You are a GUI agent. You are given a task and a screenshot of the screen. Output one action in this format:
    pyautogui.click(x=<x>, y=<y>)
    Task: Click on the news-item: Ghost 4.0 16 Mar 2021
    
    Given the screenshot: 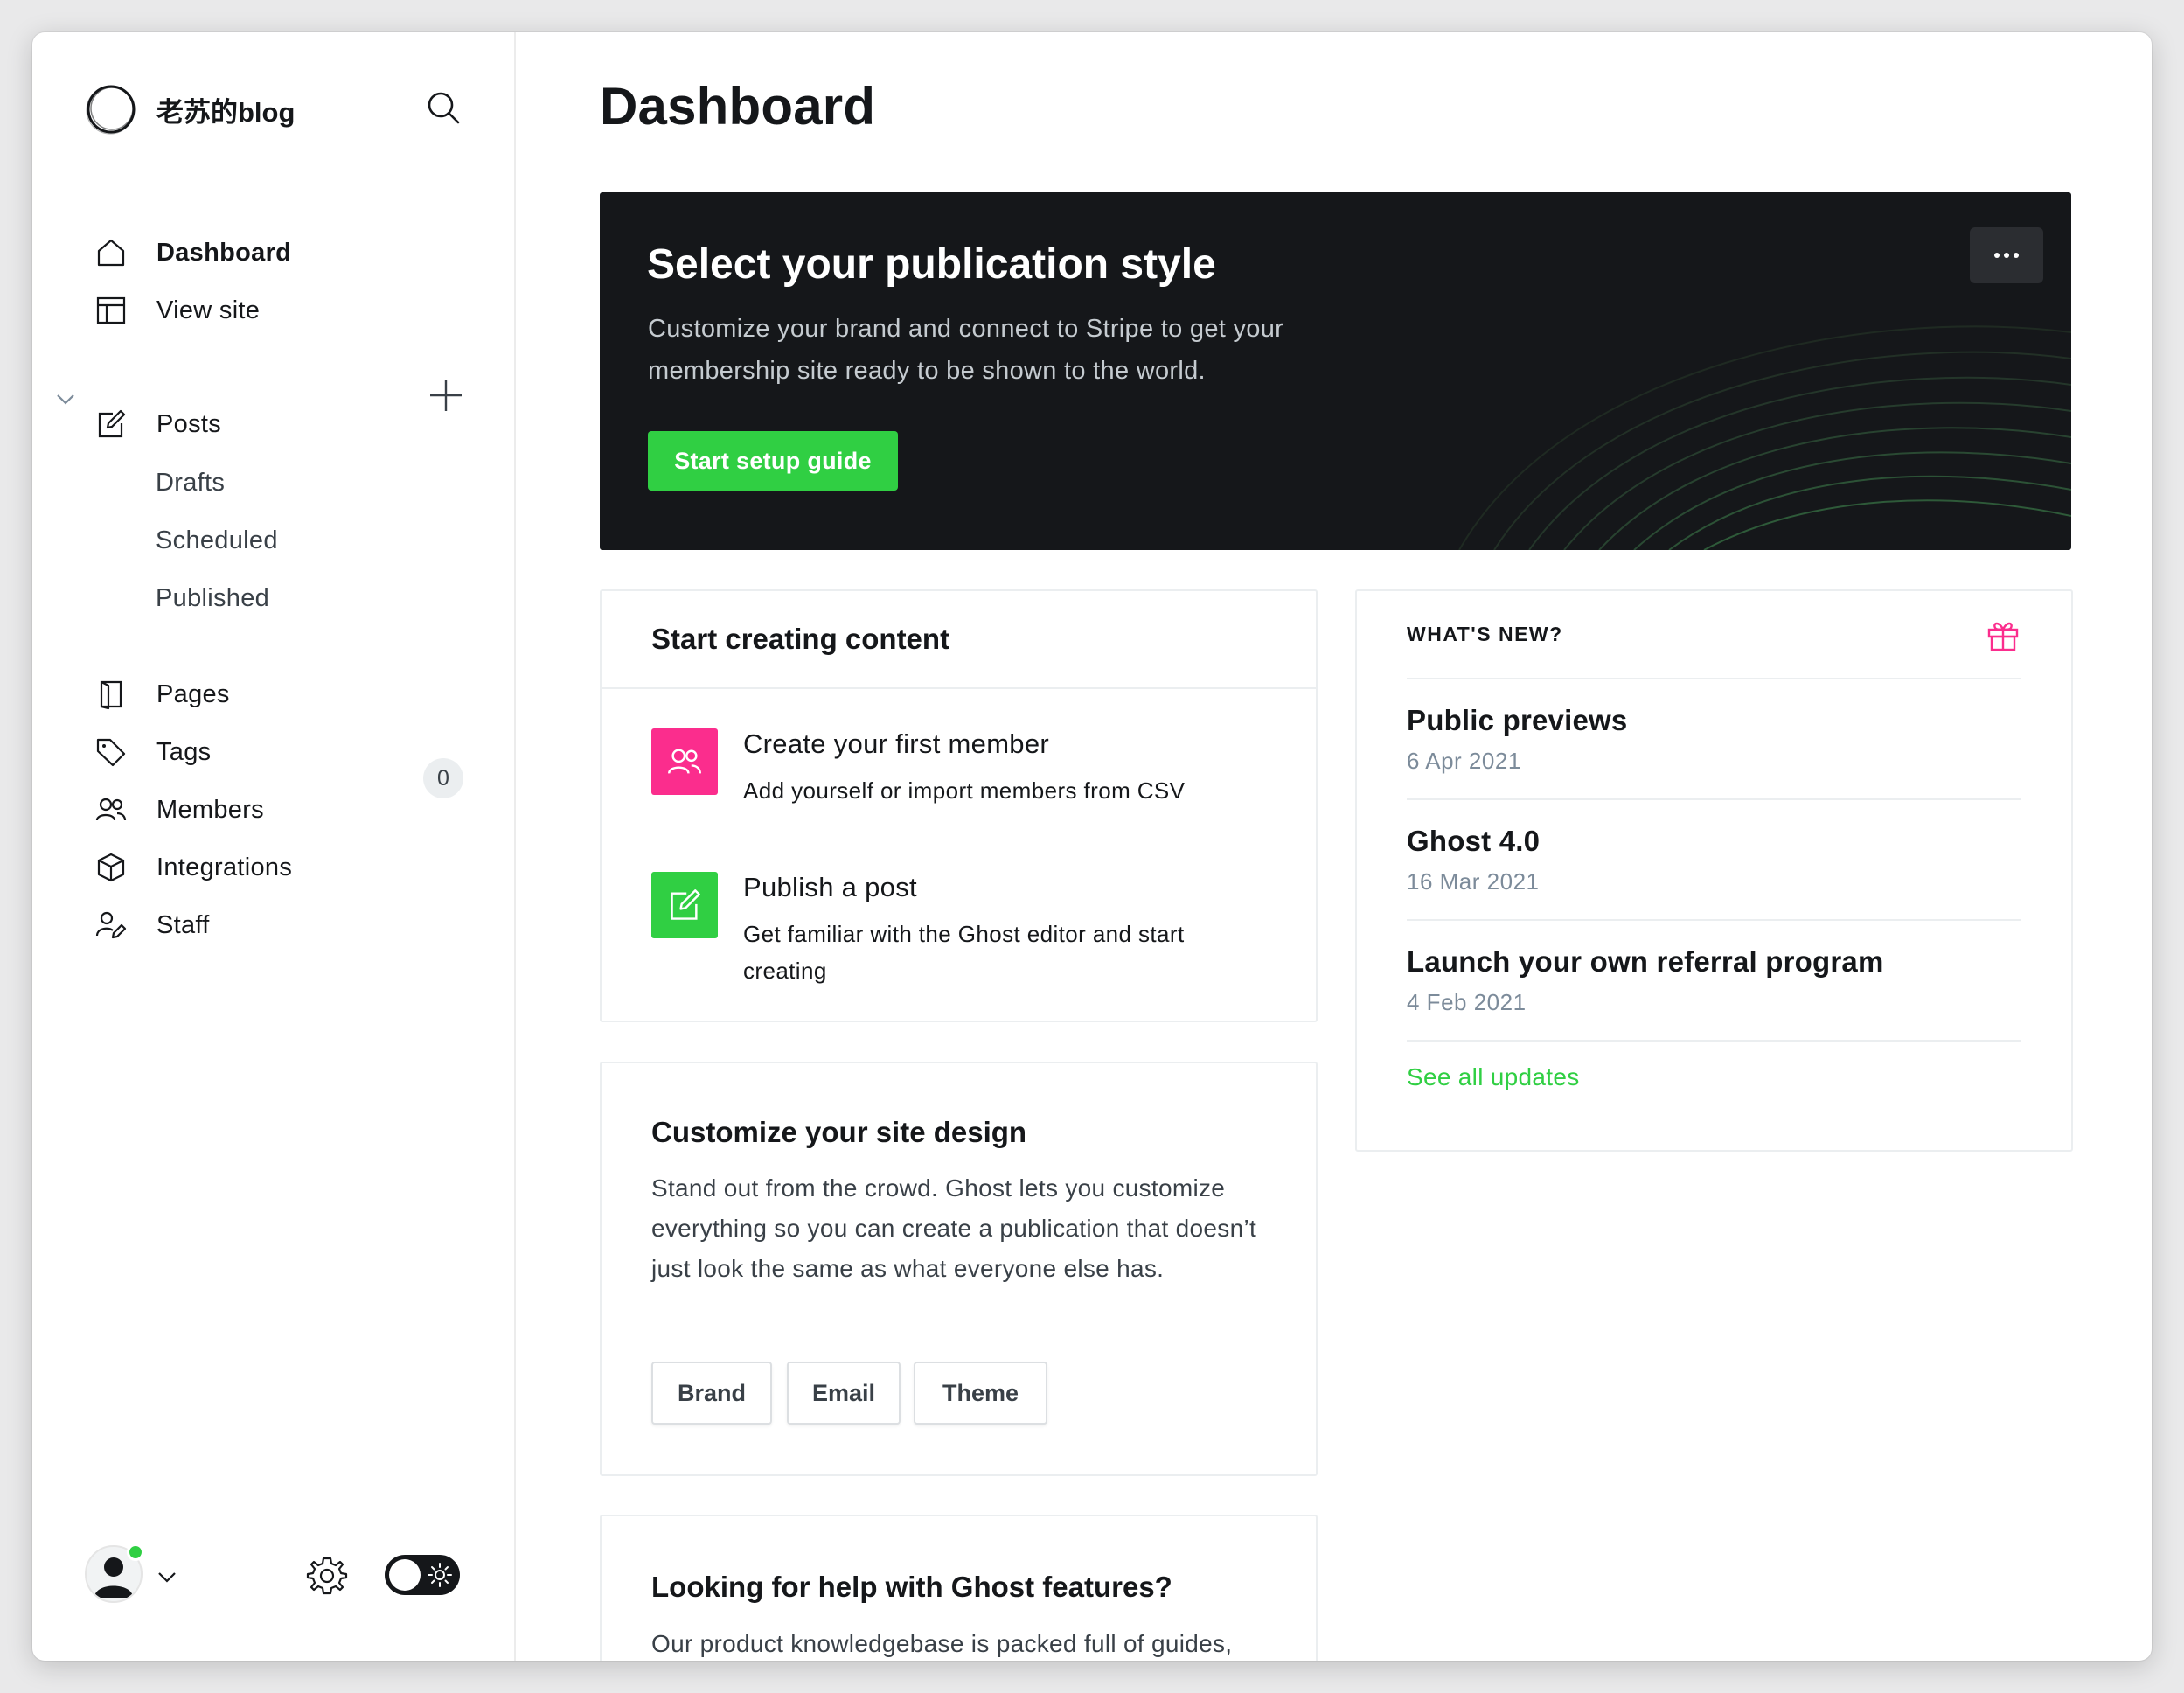 What is the action you would take?
    pyautogui.click(x=1714, y=860)
    